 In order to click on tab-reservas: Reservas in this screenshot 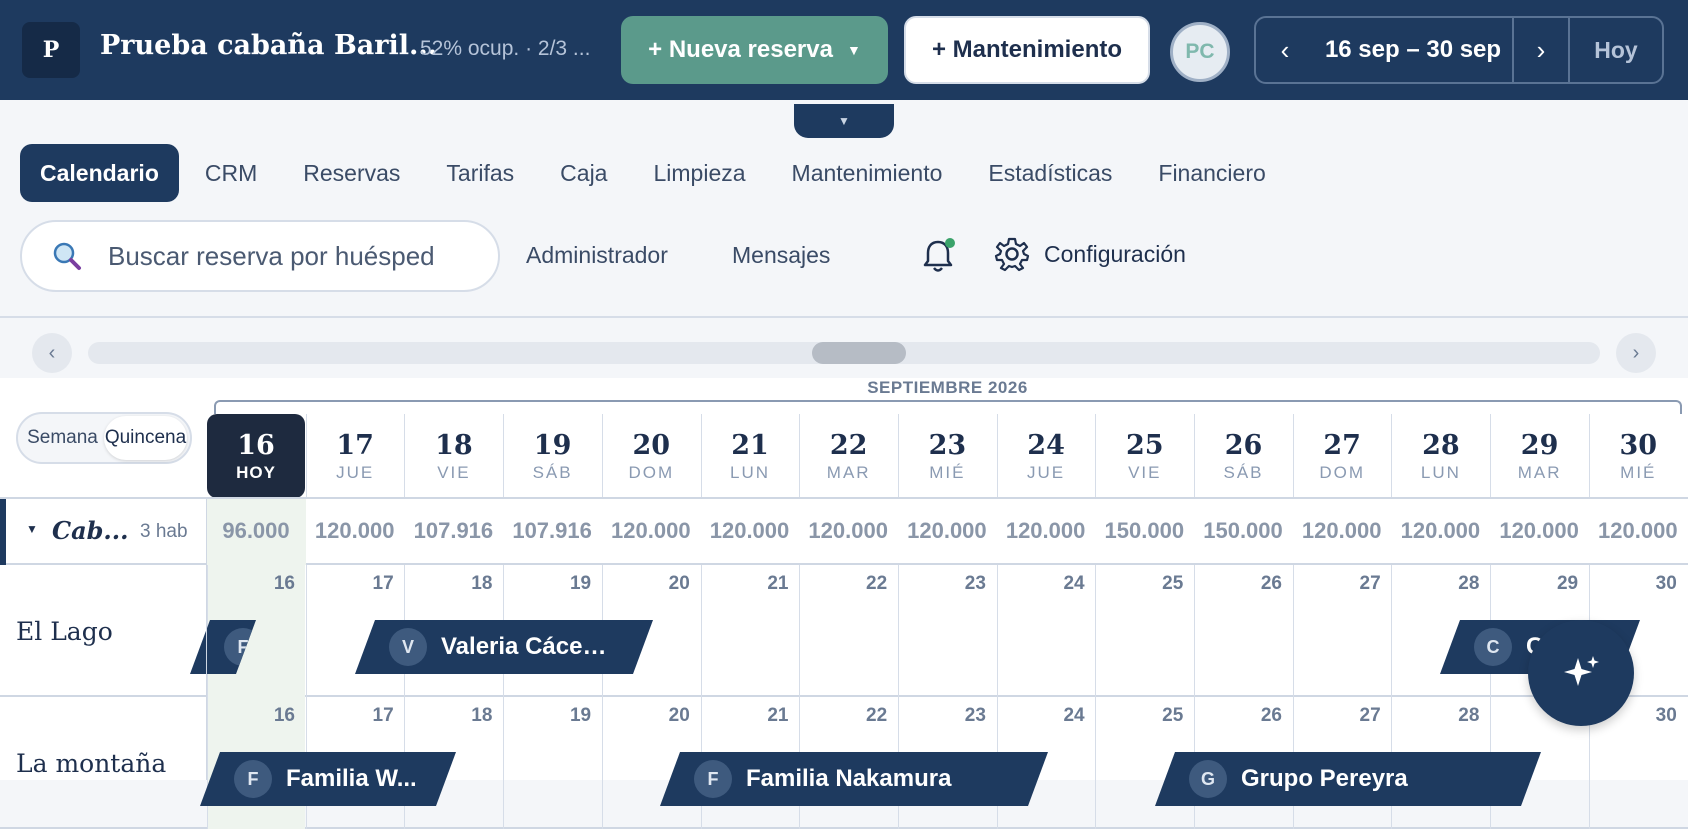, I will do `click(351, 173)`.